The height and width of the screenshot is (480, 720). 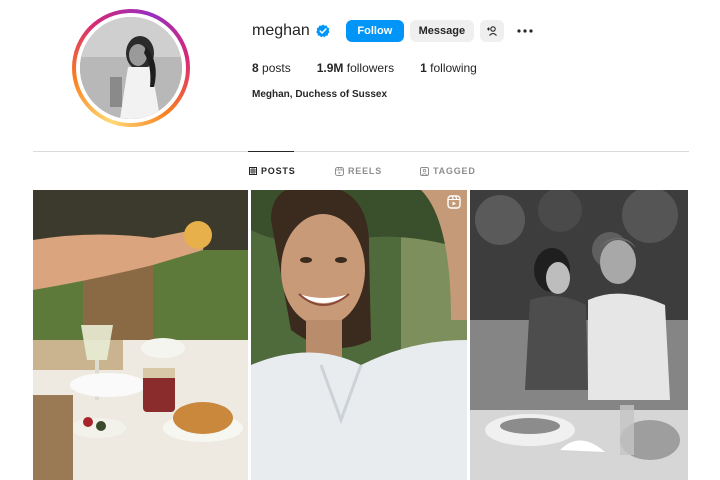 I want to click on avatar, so click(x=131, y=68).